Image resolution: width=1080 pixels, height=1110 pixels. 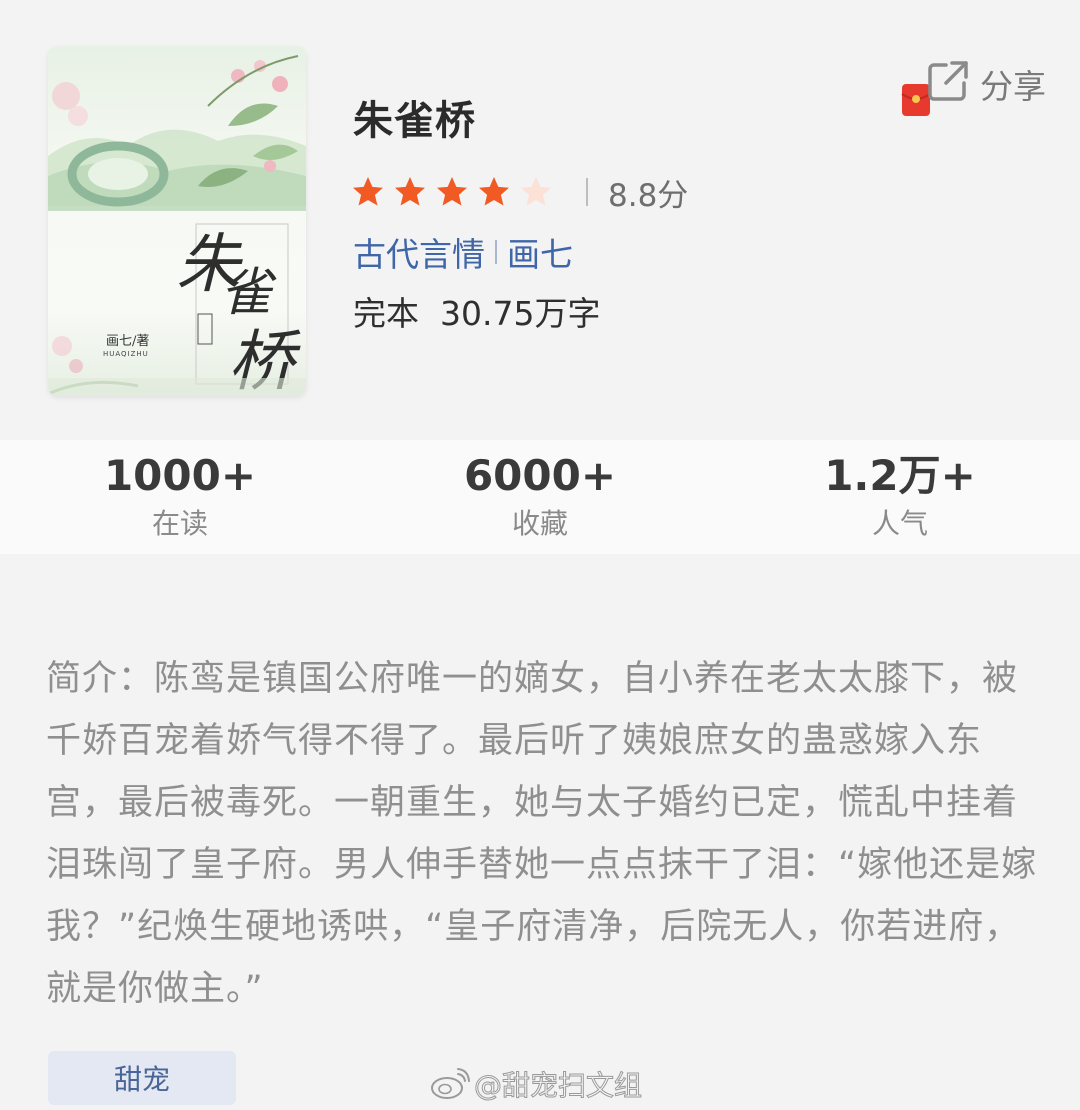 I want to click on book-cover: 朱 雀 桥 画七/著 HUAQIZHU, so click(x=177, y=221).